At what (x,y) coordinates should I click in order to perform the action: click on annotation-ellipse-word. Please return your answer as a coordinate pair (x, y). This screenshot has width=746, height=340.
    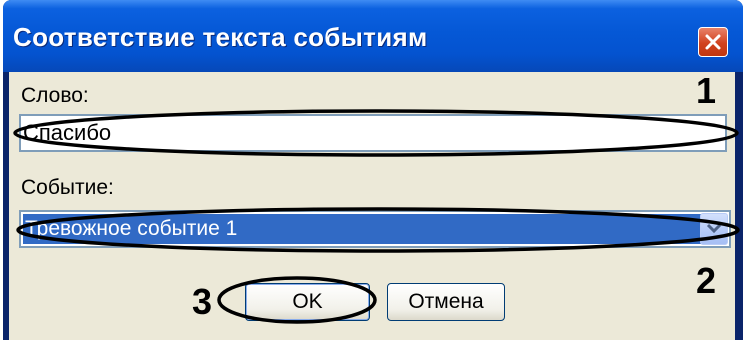
    Looking at the image, I should click on (376, 133).